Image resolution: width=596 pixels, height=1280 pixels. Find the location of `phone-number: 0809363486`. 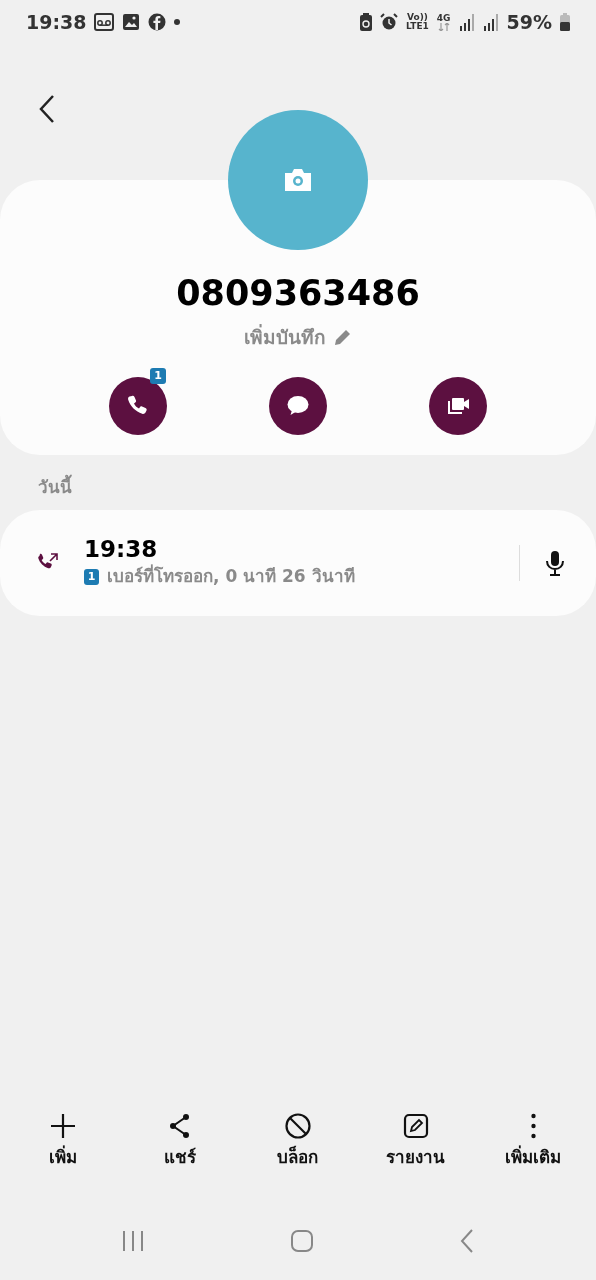

phone-number: 0809363486 is located at coordinates (298, 293).